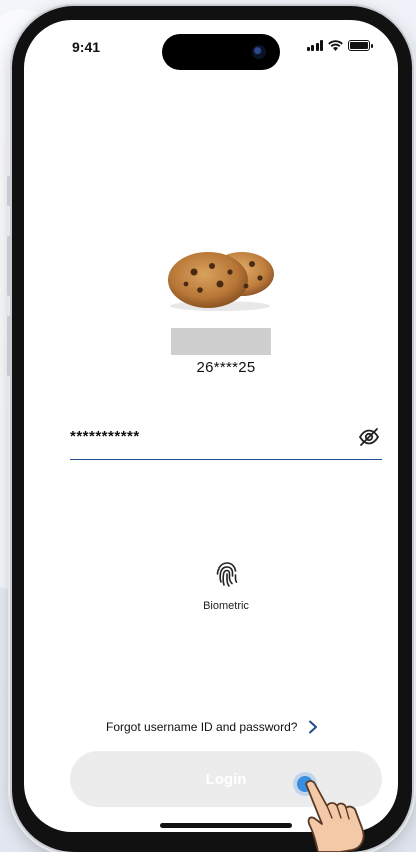 Image resolution: width=416 pixels, height=852 pixels. Describe the element at coordinates (226, 825) in the screenshot. I see `home-indicator` at that location.